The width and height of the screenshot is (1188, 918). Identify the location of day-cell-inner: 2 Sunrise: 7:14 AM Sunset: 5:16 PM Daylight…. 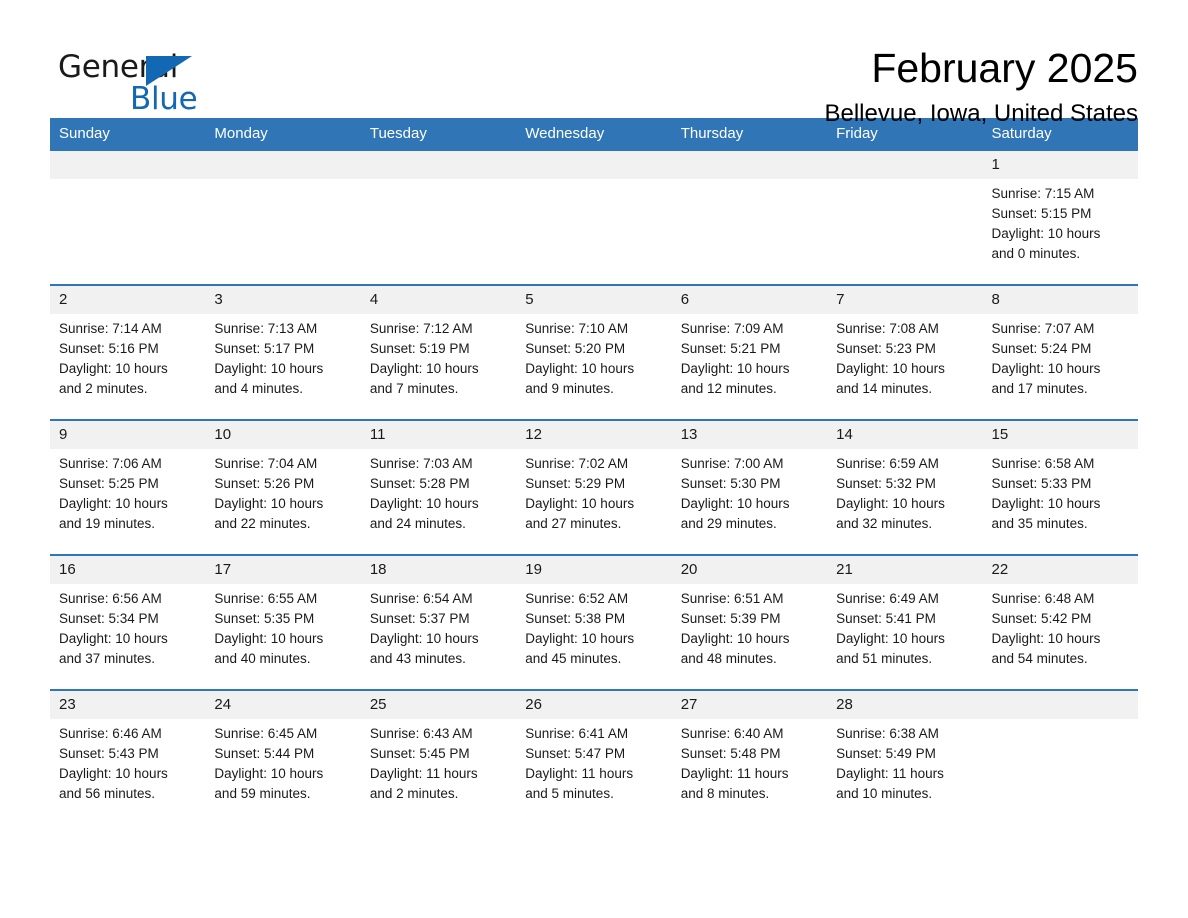
(128, 352).